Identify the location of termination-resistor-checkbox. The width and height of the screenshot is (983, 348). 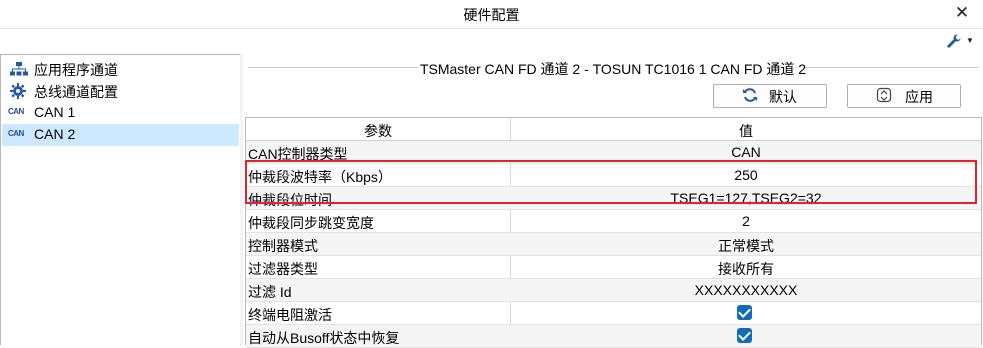
(744, 312).